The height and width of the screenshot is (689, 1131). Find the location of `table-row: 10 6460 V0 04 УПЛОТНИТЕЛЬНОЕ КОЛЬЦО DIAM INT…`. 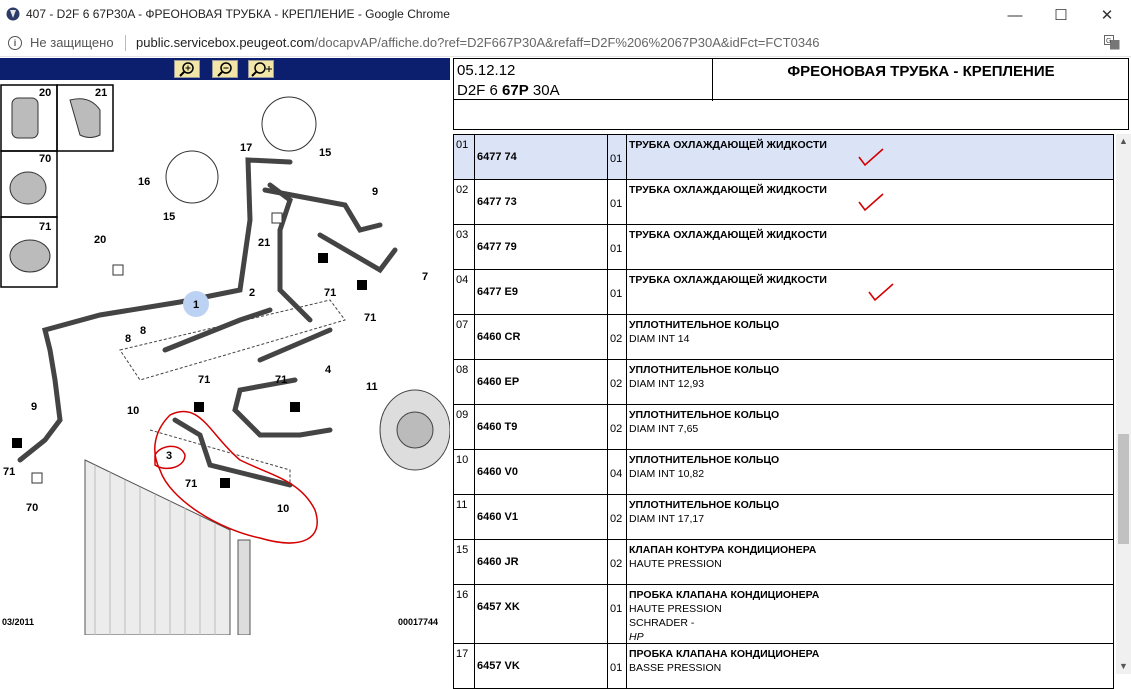

table-row: 10 6460 V0 04 УПЛОТНИТЕЛЬНОЕ КОЛЬЦО DIAM INT… is located at coordinates (783, 472).